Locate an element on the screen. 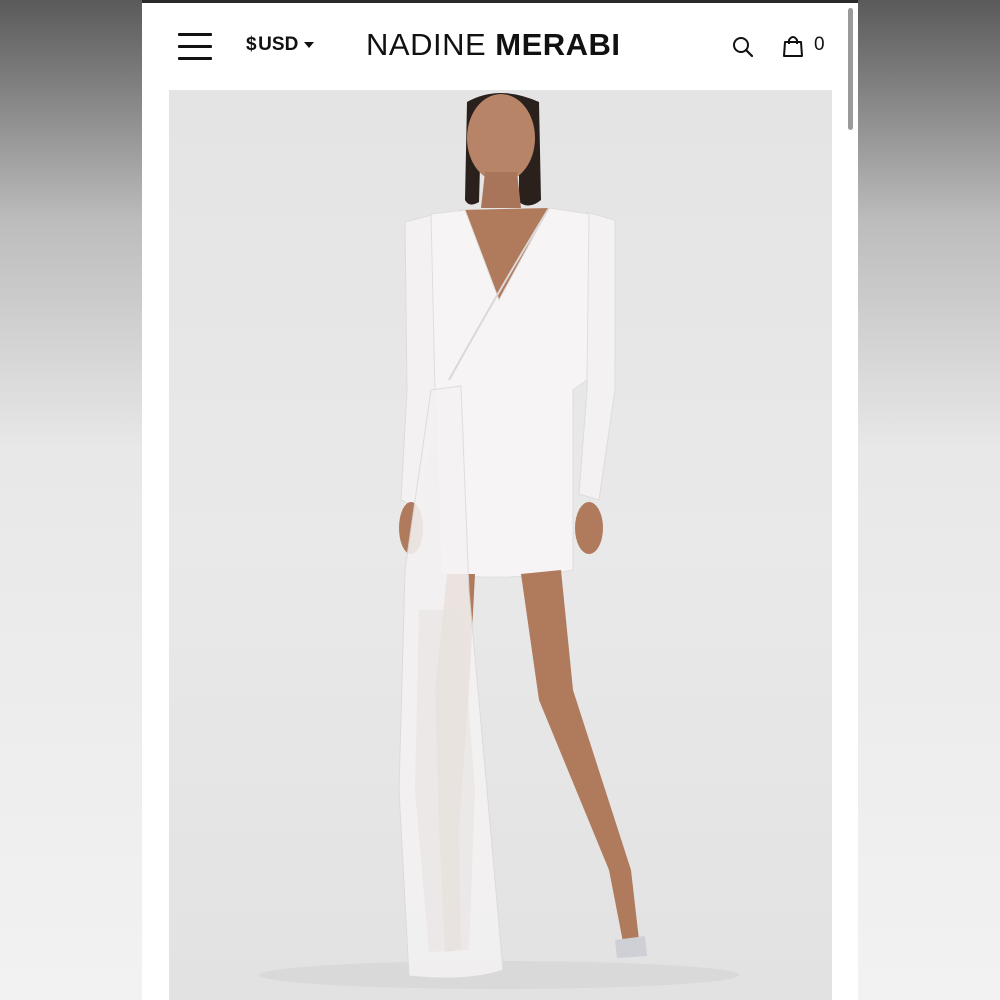 This screenshot has width=1000, height=1000. brand-logo: NADINE MERABI is located at coordinates (493, 45).